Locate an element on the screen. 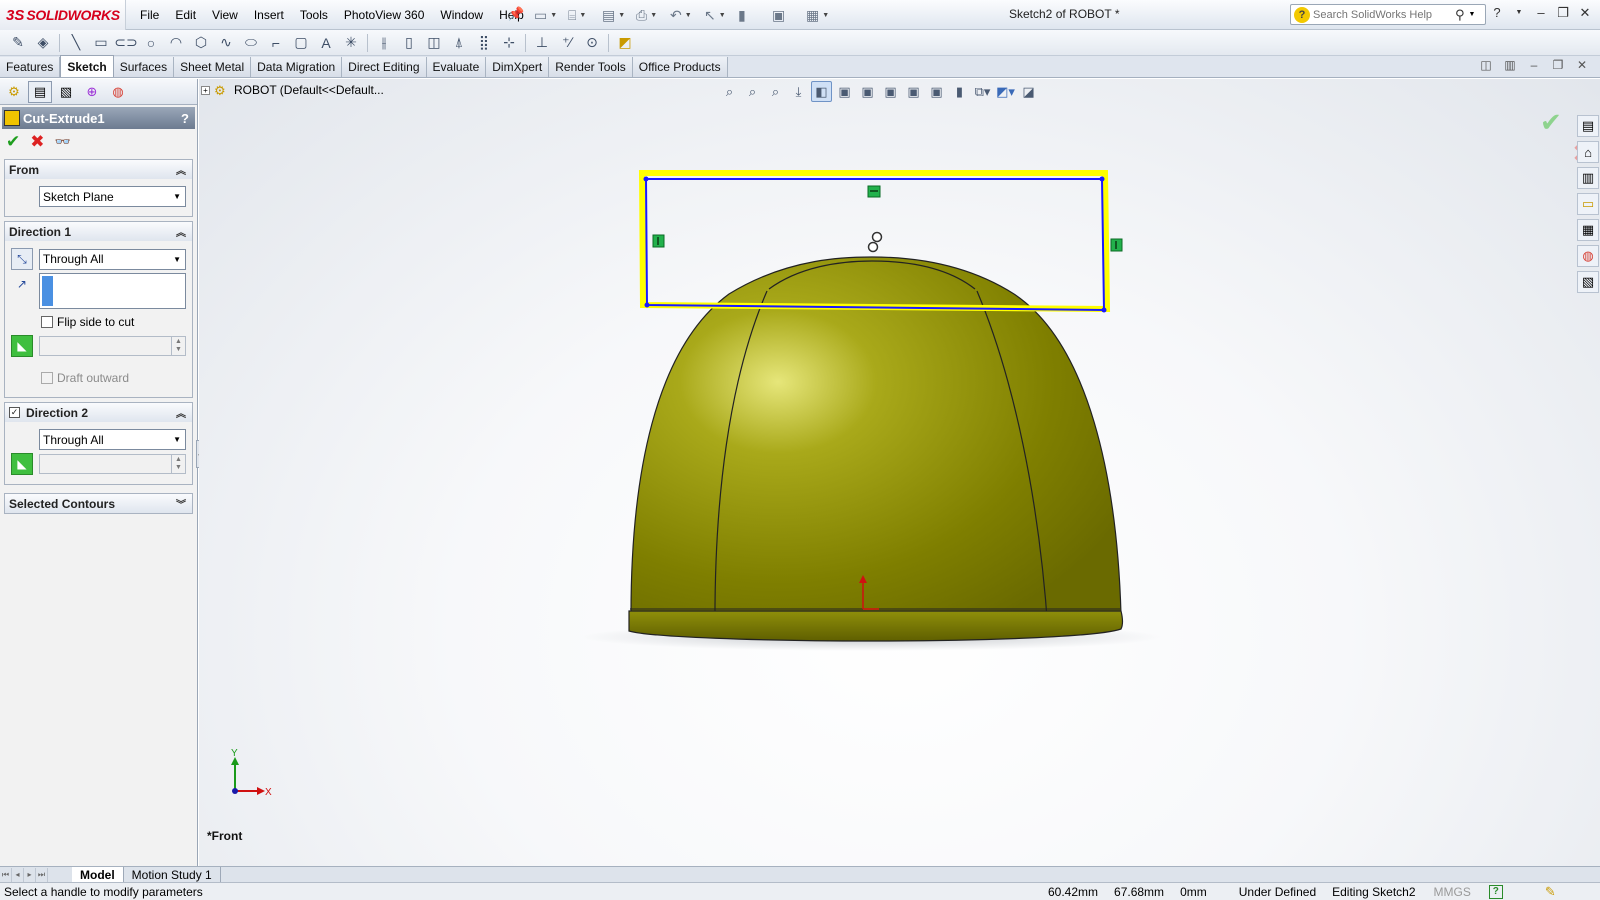 Image resolution: width=1600 pixels, height=900 pixels. undo-icon: ↶ ▼ is located at coordinates (682, 15).